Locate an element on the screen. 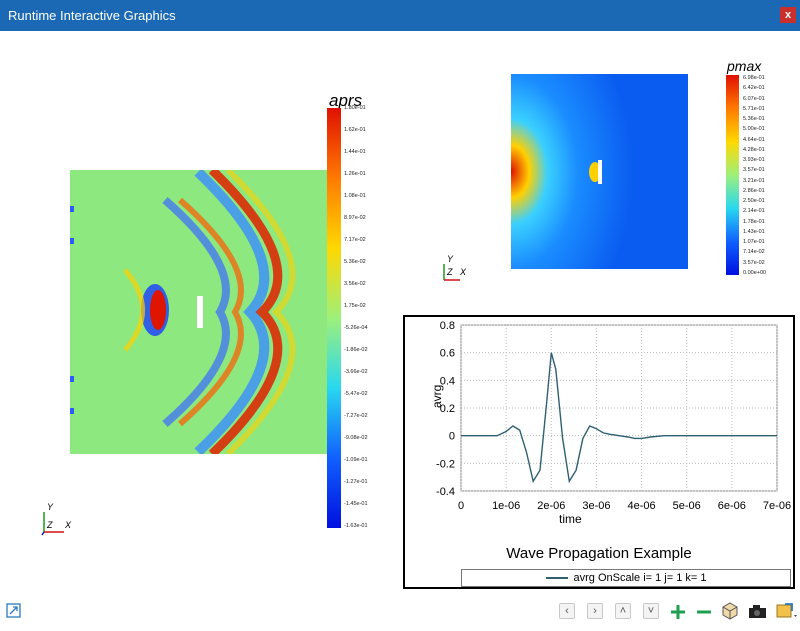 Image resolution: width=800 pixels, height=631 pixels. x-tick-label: 3e-06 is located at coordinates (596, 506).